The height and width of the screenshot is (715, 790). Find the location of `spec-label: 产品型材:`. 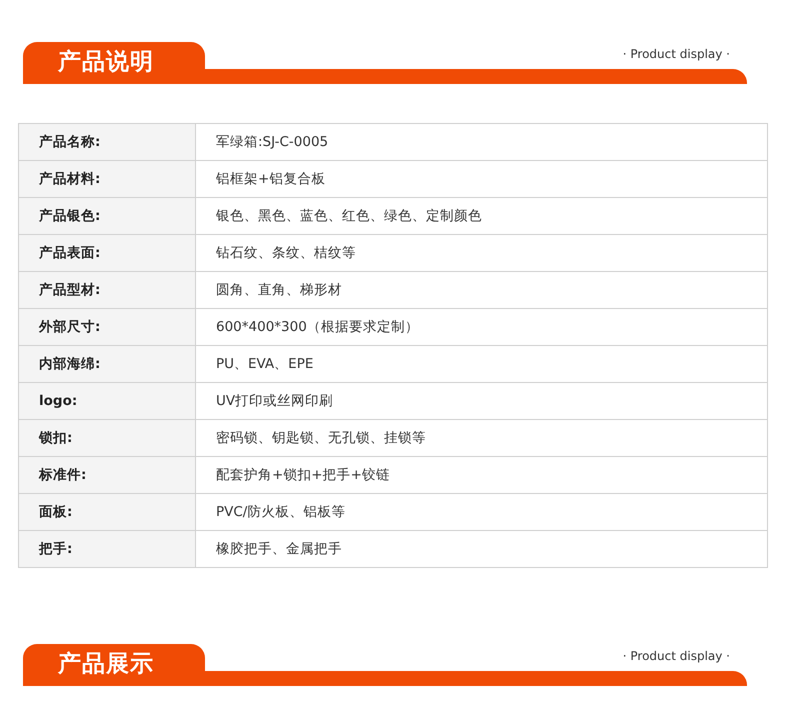

spec-label: 产品型材: is located at coordinates (107, 290).